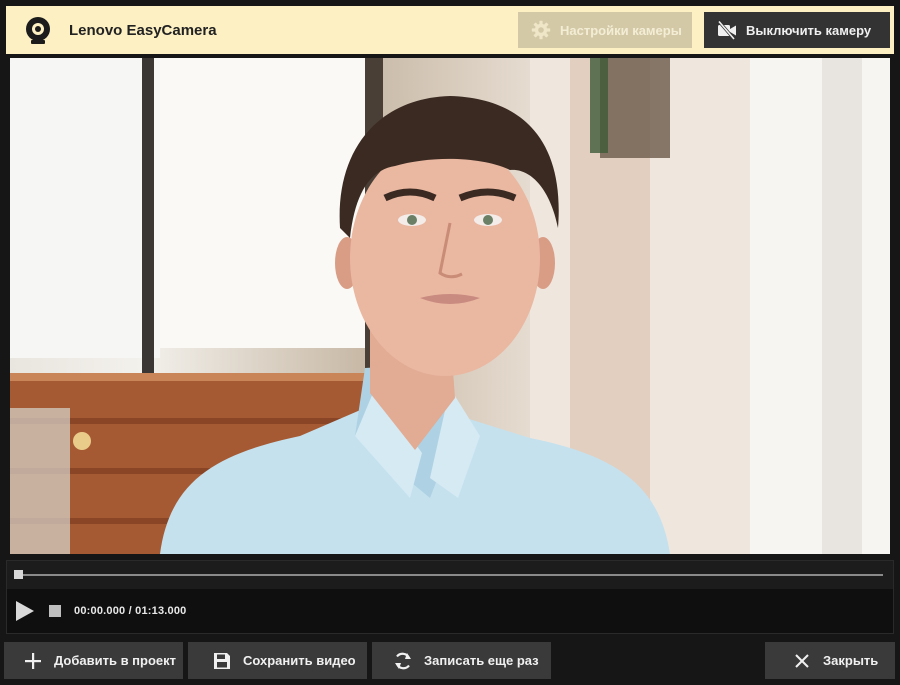 The image size is (900, 685). Describe the element at coordinates (809, 30) in the screenshot. I see `camera-off-label: Выключить камеру` at that location.